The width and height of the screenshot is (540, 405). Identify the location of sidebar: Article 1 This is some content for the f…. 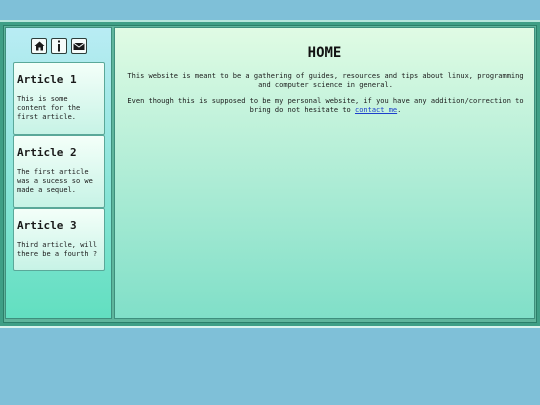
(58, 173).